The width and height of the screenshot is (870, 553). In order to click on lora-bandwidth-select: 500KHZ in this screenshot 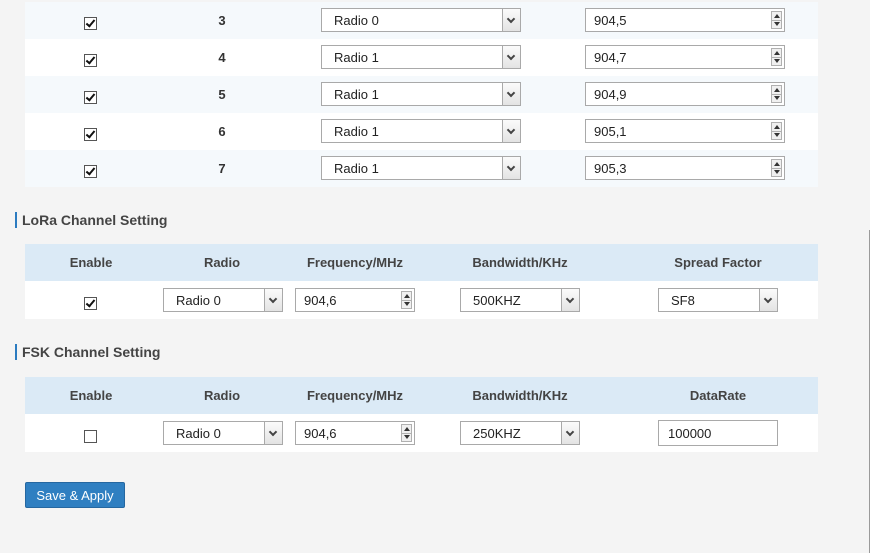, I will do `click(520, 300)`.